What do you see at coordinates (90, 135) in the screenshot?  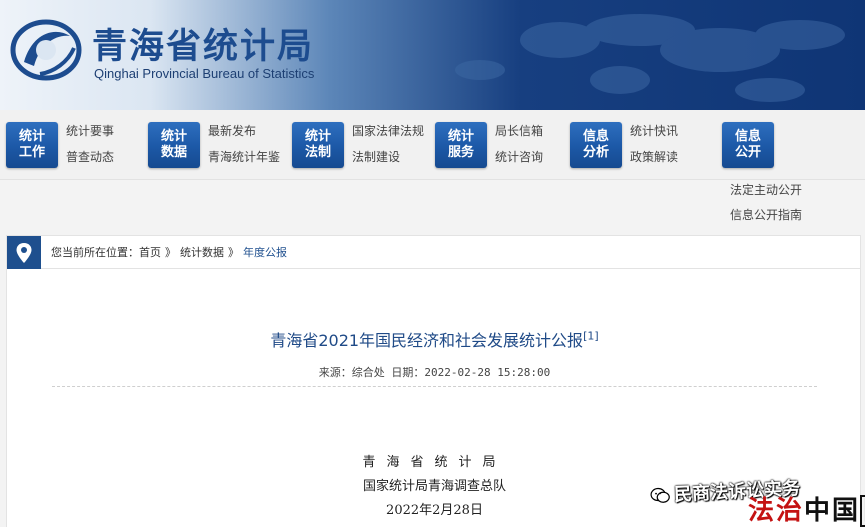 I see `nav-link-stat-news: 统计要事` at bounding box center [90, 135].